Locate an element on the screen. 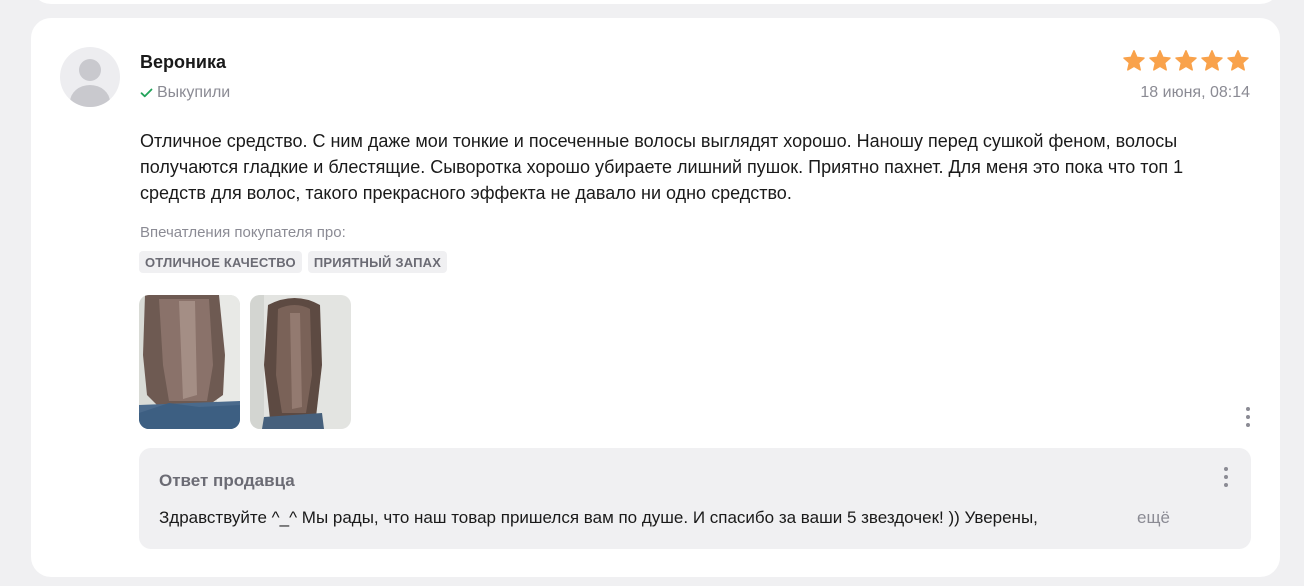 This screenshot has height=586, width=1304. seller-reply-fade is located at coordinates (1119, 517).